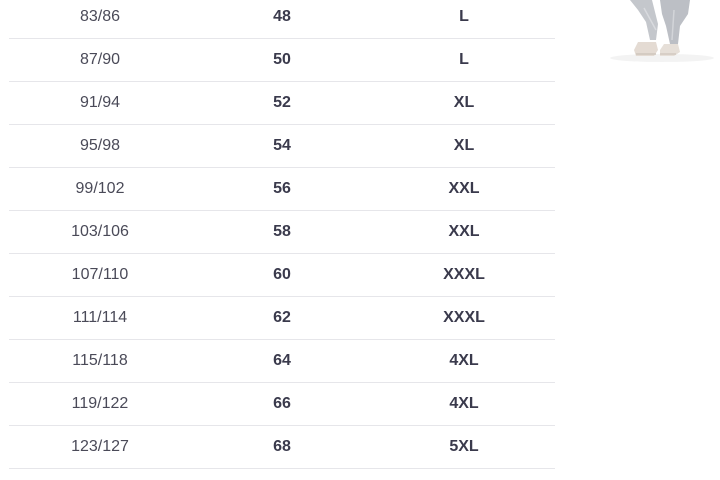  I want to click on eu-size-cell: 50, so click(282, 60).